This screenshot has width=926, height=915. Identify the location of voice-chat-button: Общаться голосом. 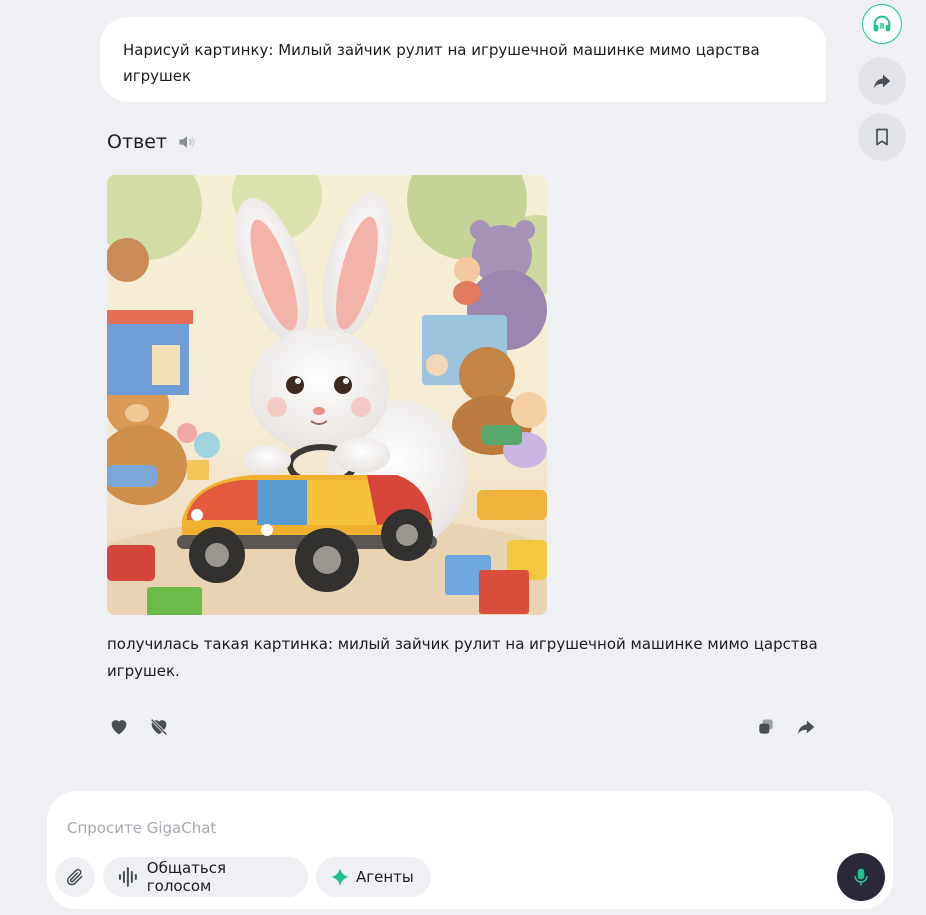
(205, 877).